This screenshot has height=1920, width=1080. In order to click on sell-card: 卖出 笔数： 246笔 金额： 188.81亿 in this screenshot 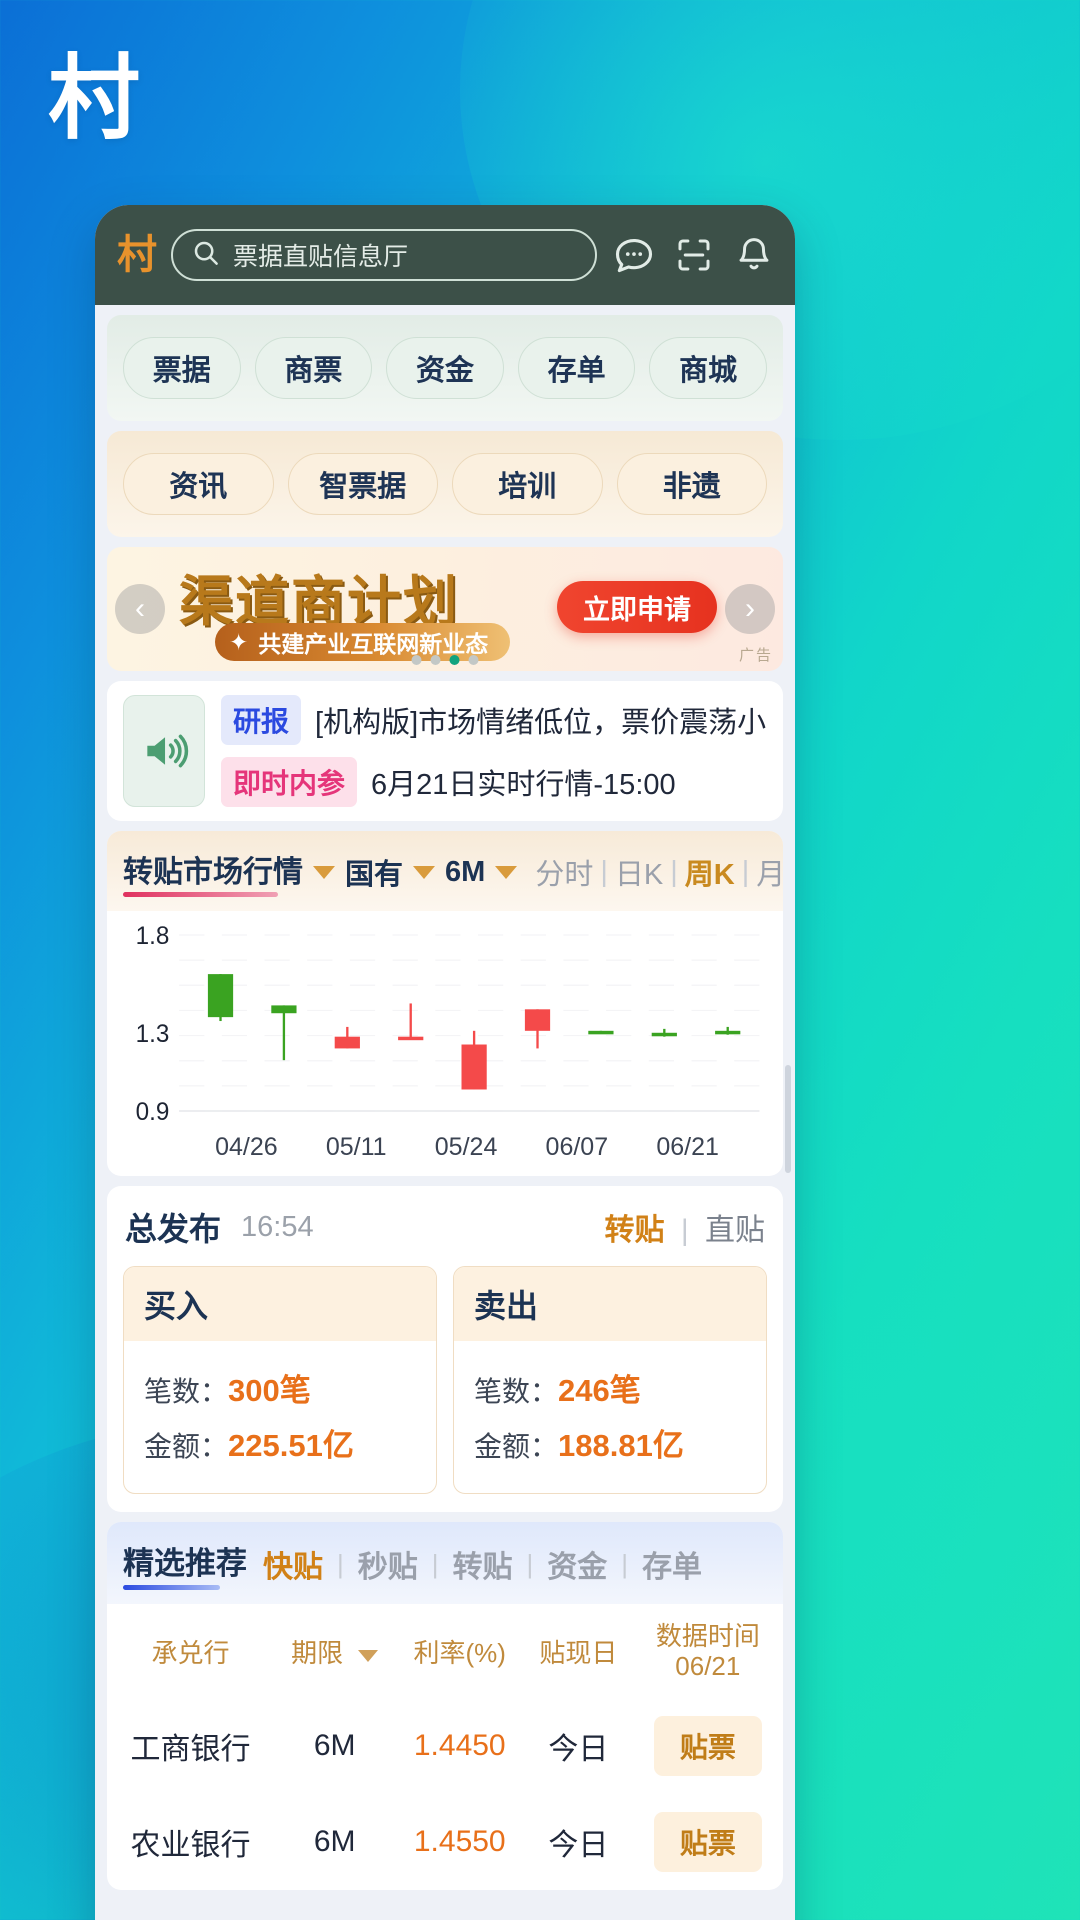, I will do `click(610, 1380)`.